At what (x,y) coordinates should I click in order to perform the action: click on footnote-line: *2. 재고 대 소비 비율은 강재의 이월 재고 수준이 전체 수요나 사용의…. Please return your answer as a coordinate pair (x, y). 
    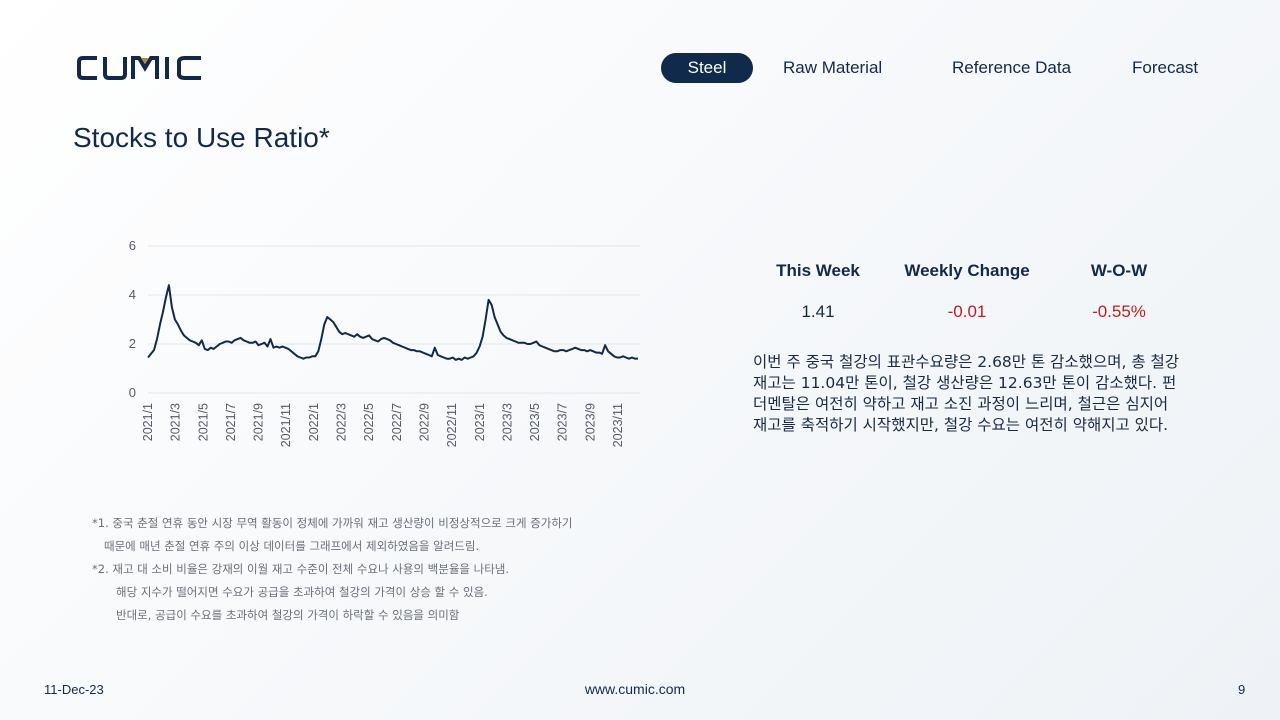
    Looking at the image, I should click on (301, 569).